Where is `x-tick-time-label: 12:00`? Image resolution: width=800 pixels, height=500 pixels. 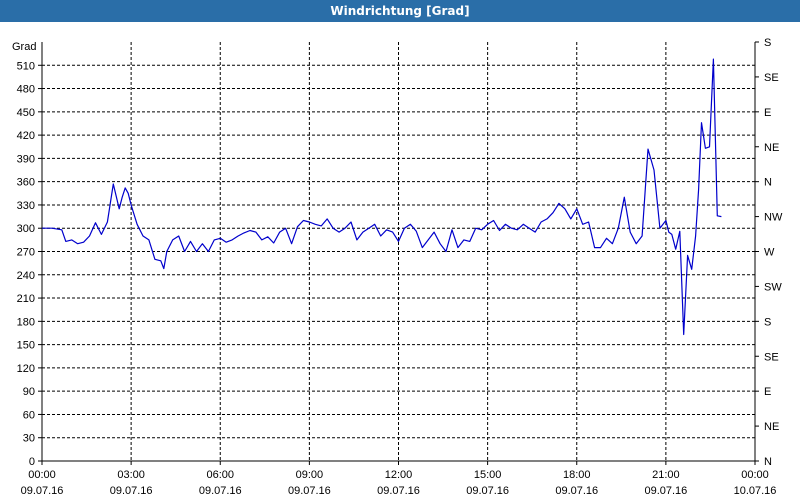
x-tick-time-label: 12:00 is located at coordinates (399, 475).